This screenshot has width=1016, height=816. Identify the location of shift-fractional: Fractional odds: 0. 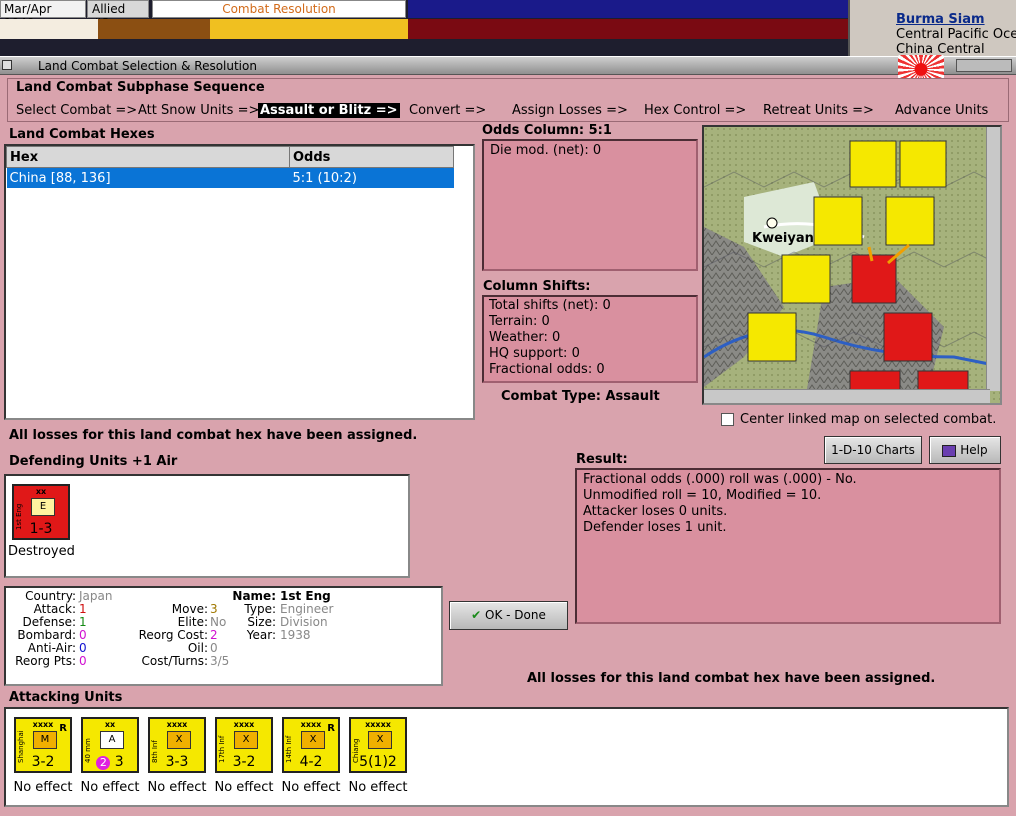
(547, 369).